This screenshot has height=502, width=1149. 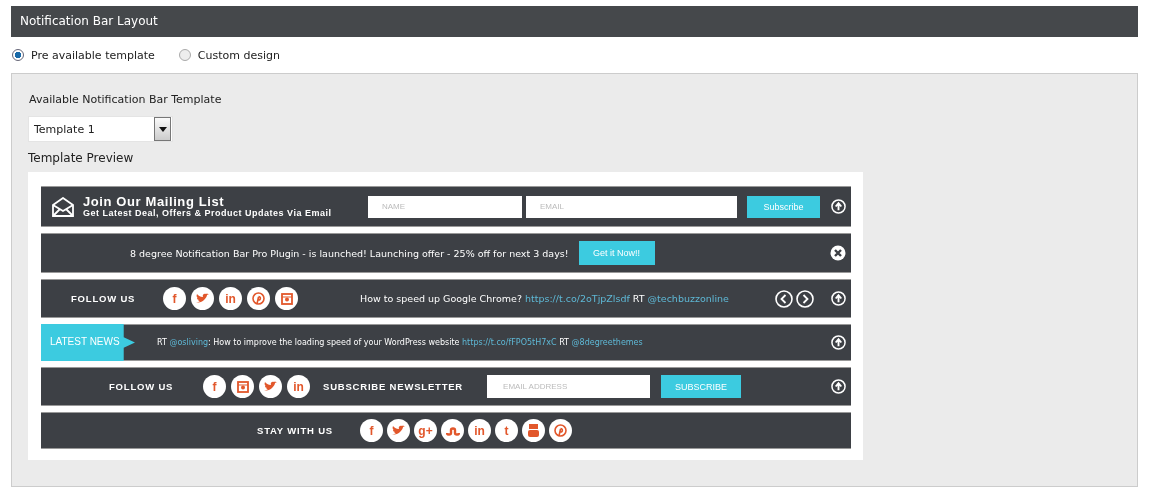 What do you see at coordinates (805, 298) in the screenshot?
I see `next-icon` at bounding box center [805, 298].